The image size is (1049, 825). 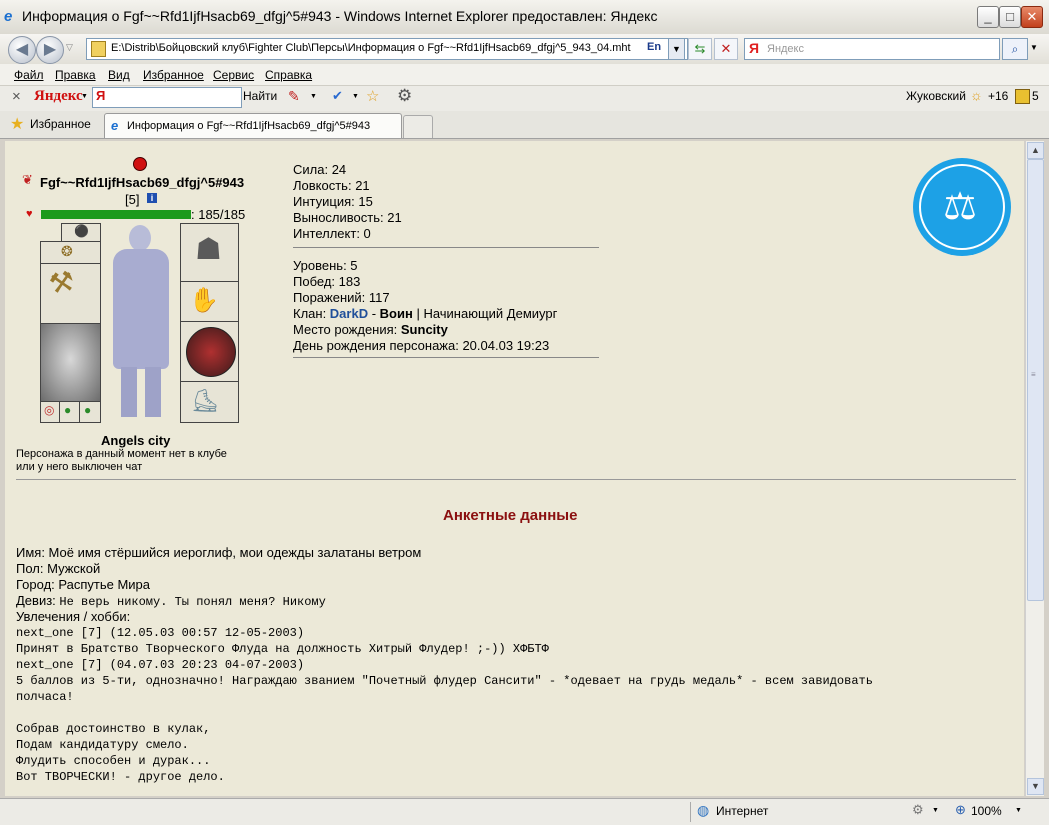 What do you see at coordinates (116, 214) in the screenshot?
I see `hp-bar` at bounding box center [116, 214].